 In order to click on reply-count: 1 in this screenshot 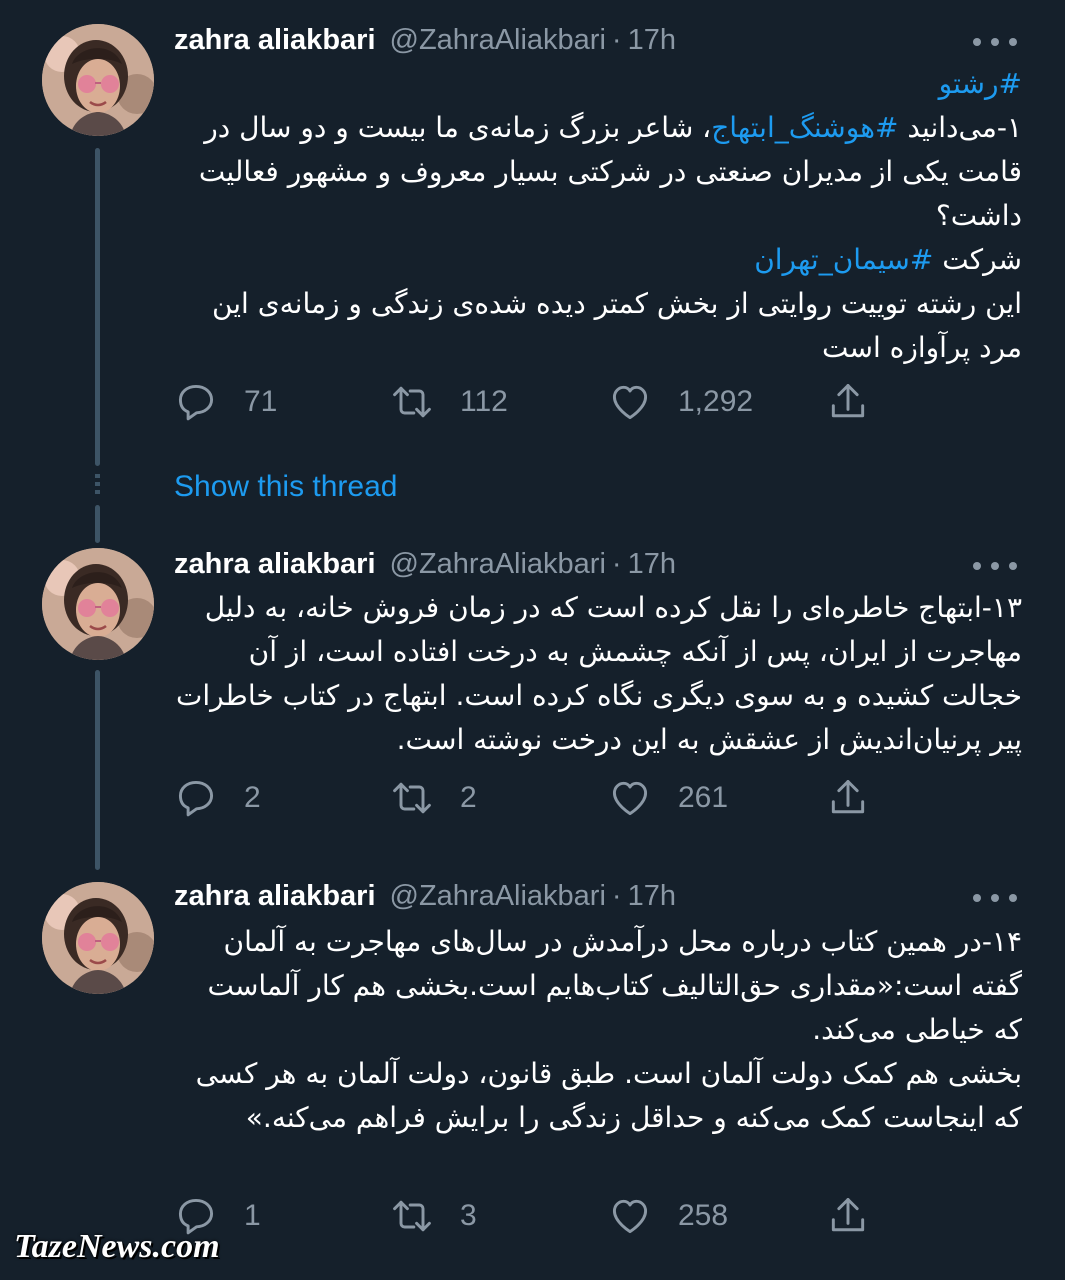, I will do `click(252, 1215)`.